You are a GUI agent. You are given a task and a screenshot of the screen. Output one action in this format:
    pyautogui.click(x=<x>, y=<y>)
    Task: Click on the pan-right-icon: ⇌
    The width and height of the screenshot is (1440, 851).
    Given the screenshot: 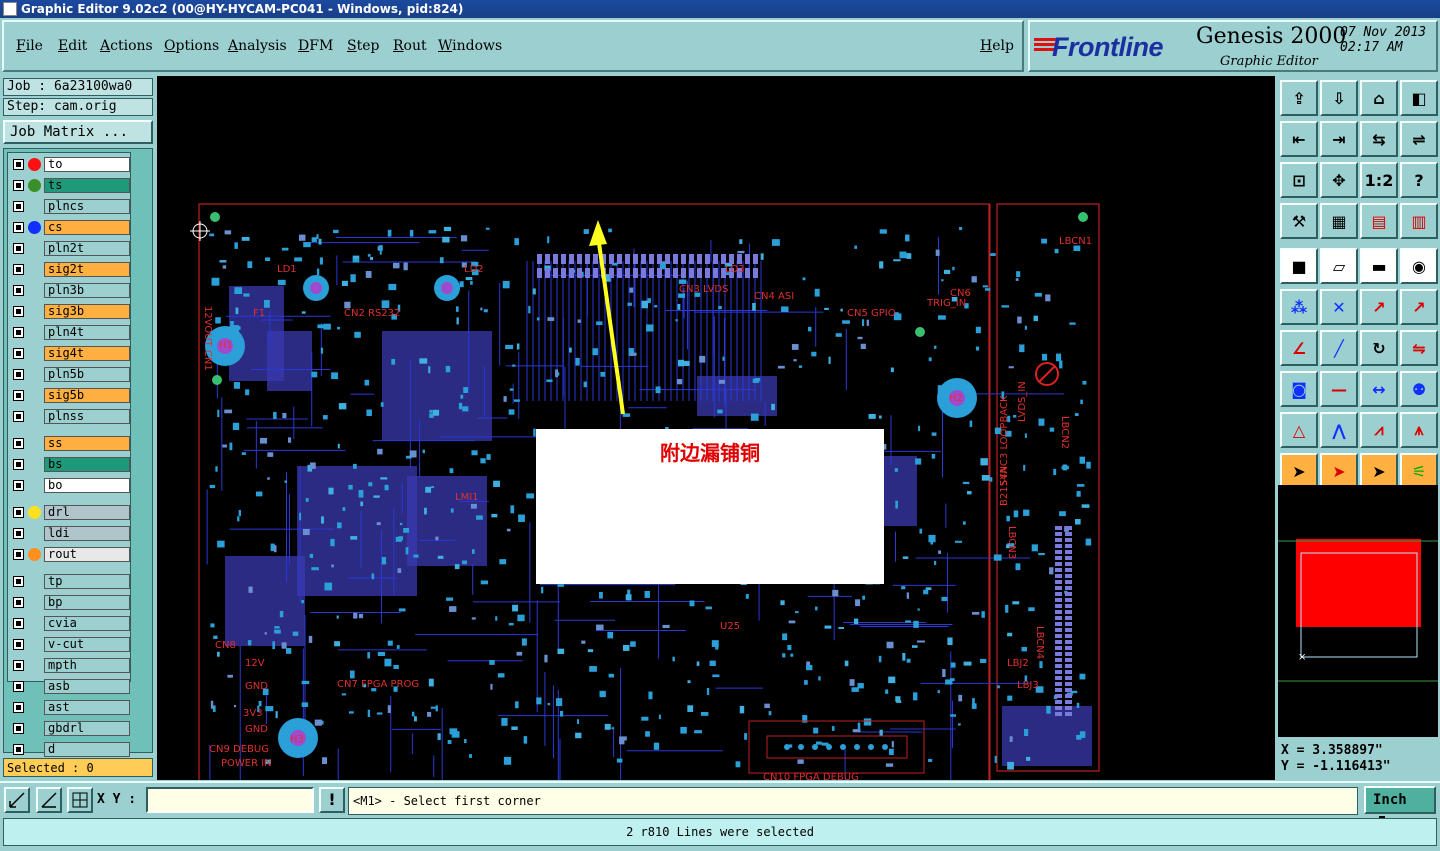 What is the action you would take?
    pyautogui.click(x=1419, y=139)
    